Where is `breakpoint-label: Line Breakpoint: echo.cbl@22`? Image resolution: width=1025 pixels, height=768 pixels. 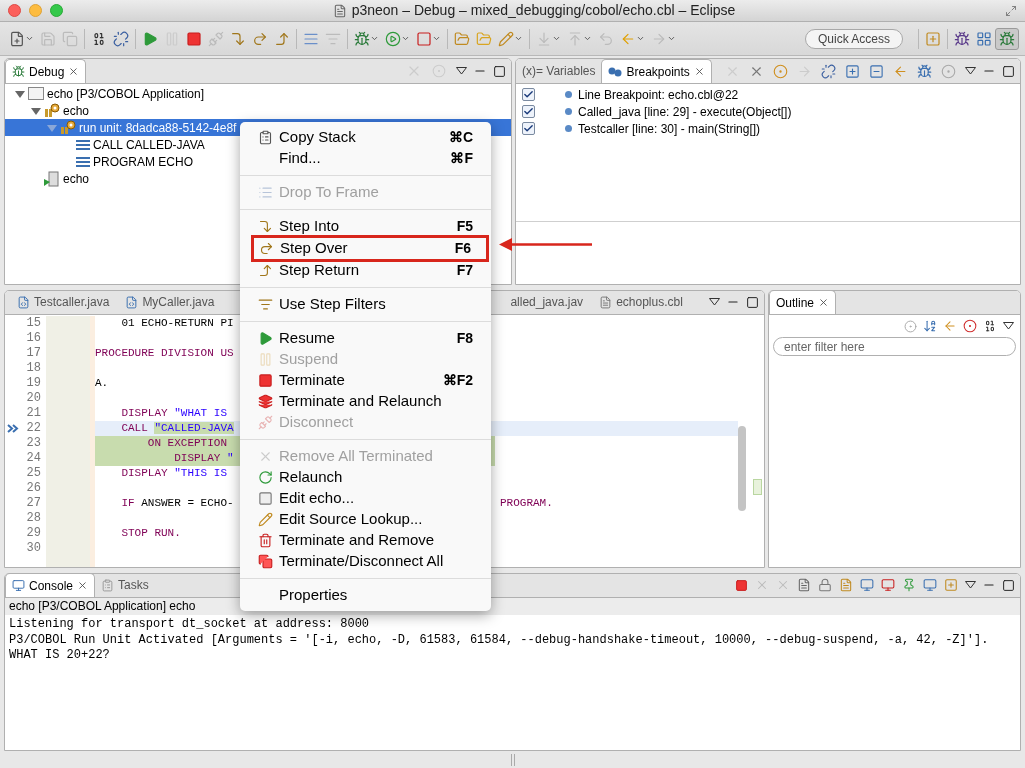 breakpoint-label: Line Breakpoint: echo.cbl@22 is located at coordinates (658, 95).